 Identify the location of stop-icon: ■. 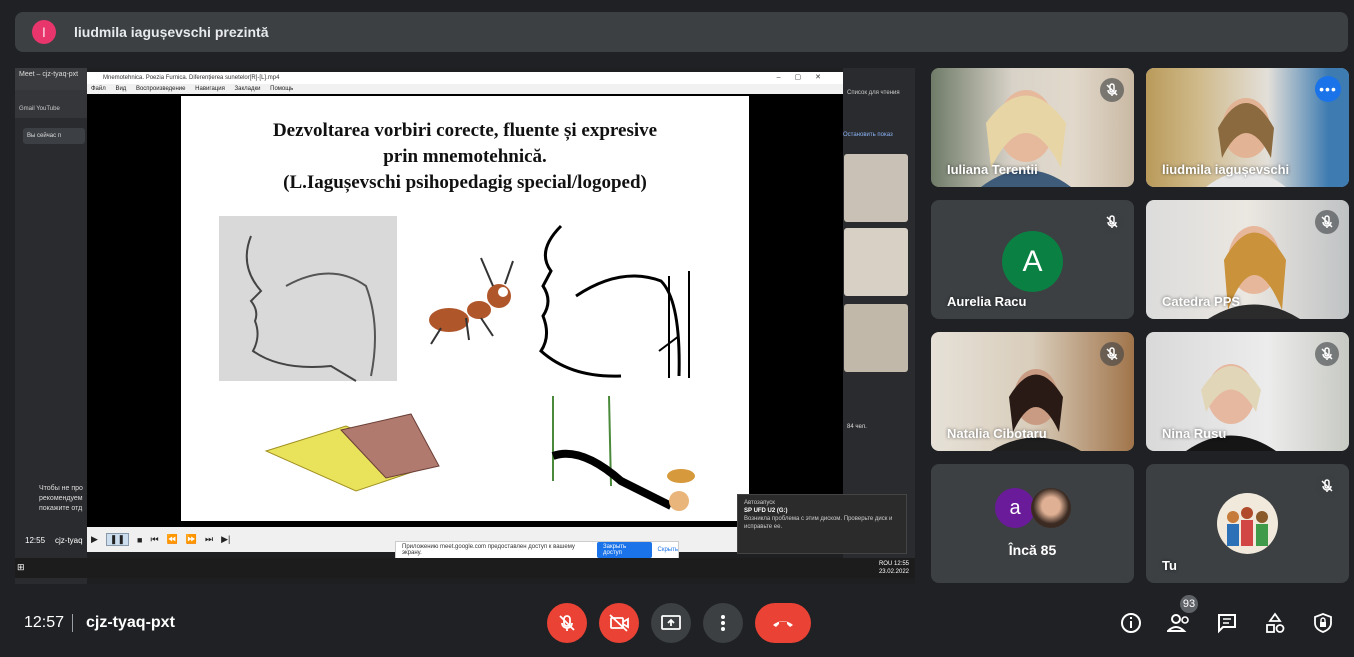
(140, 539).